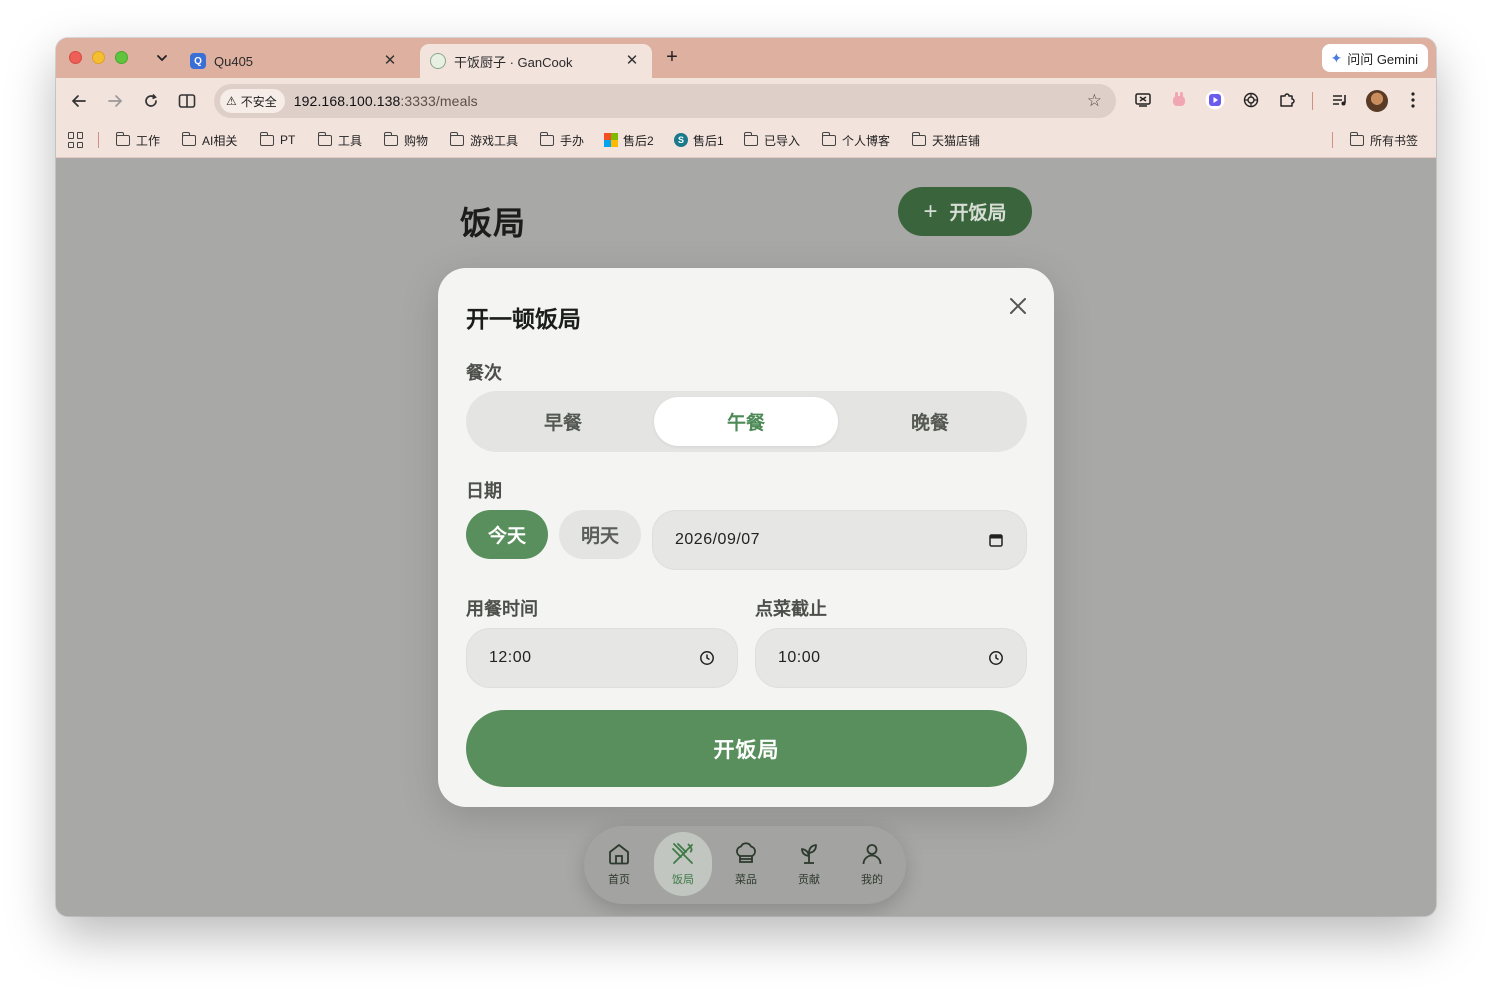  Describe the element at coordinates (1413, 100) in the screenshot. I see `browser-menu-icon` at that location.